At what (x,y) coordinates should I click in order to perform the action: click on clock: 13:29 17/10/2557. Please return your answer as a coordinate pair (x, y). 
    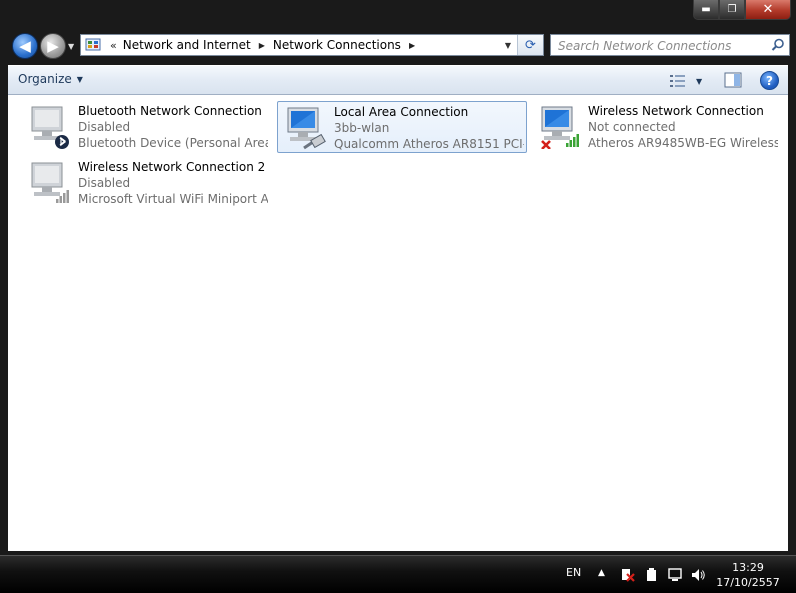
    Looking at the image, I should click on (748, 575).